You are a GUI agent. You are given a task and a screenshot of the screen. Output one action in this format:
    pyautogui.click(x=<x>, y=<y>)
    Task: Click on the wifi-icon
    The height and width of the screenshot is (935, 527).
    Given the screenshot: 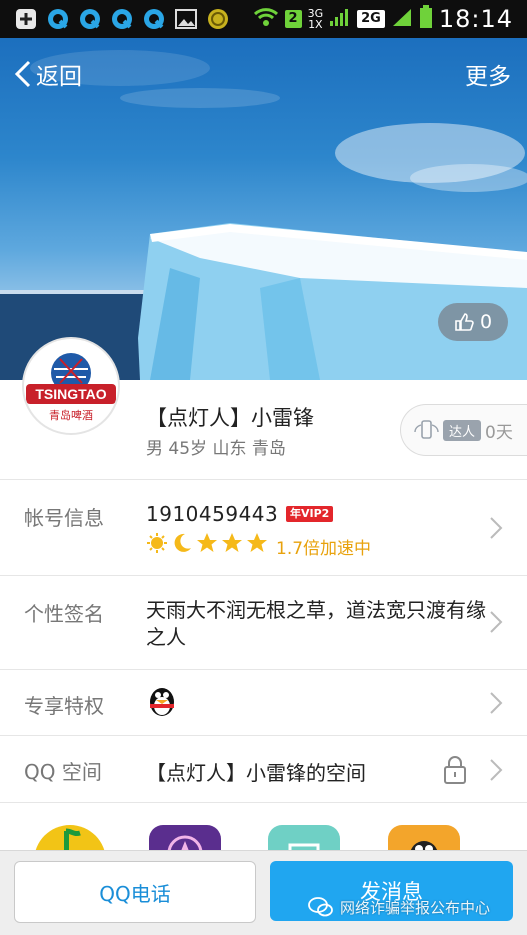 What is the action you would take?
    pyautogui.click(x=266, y=19)
    